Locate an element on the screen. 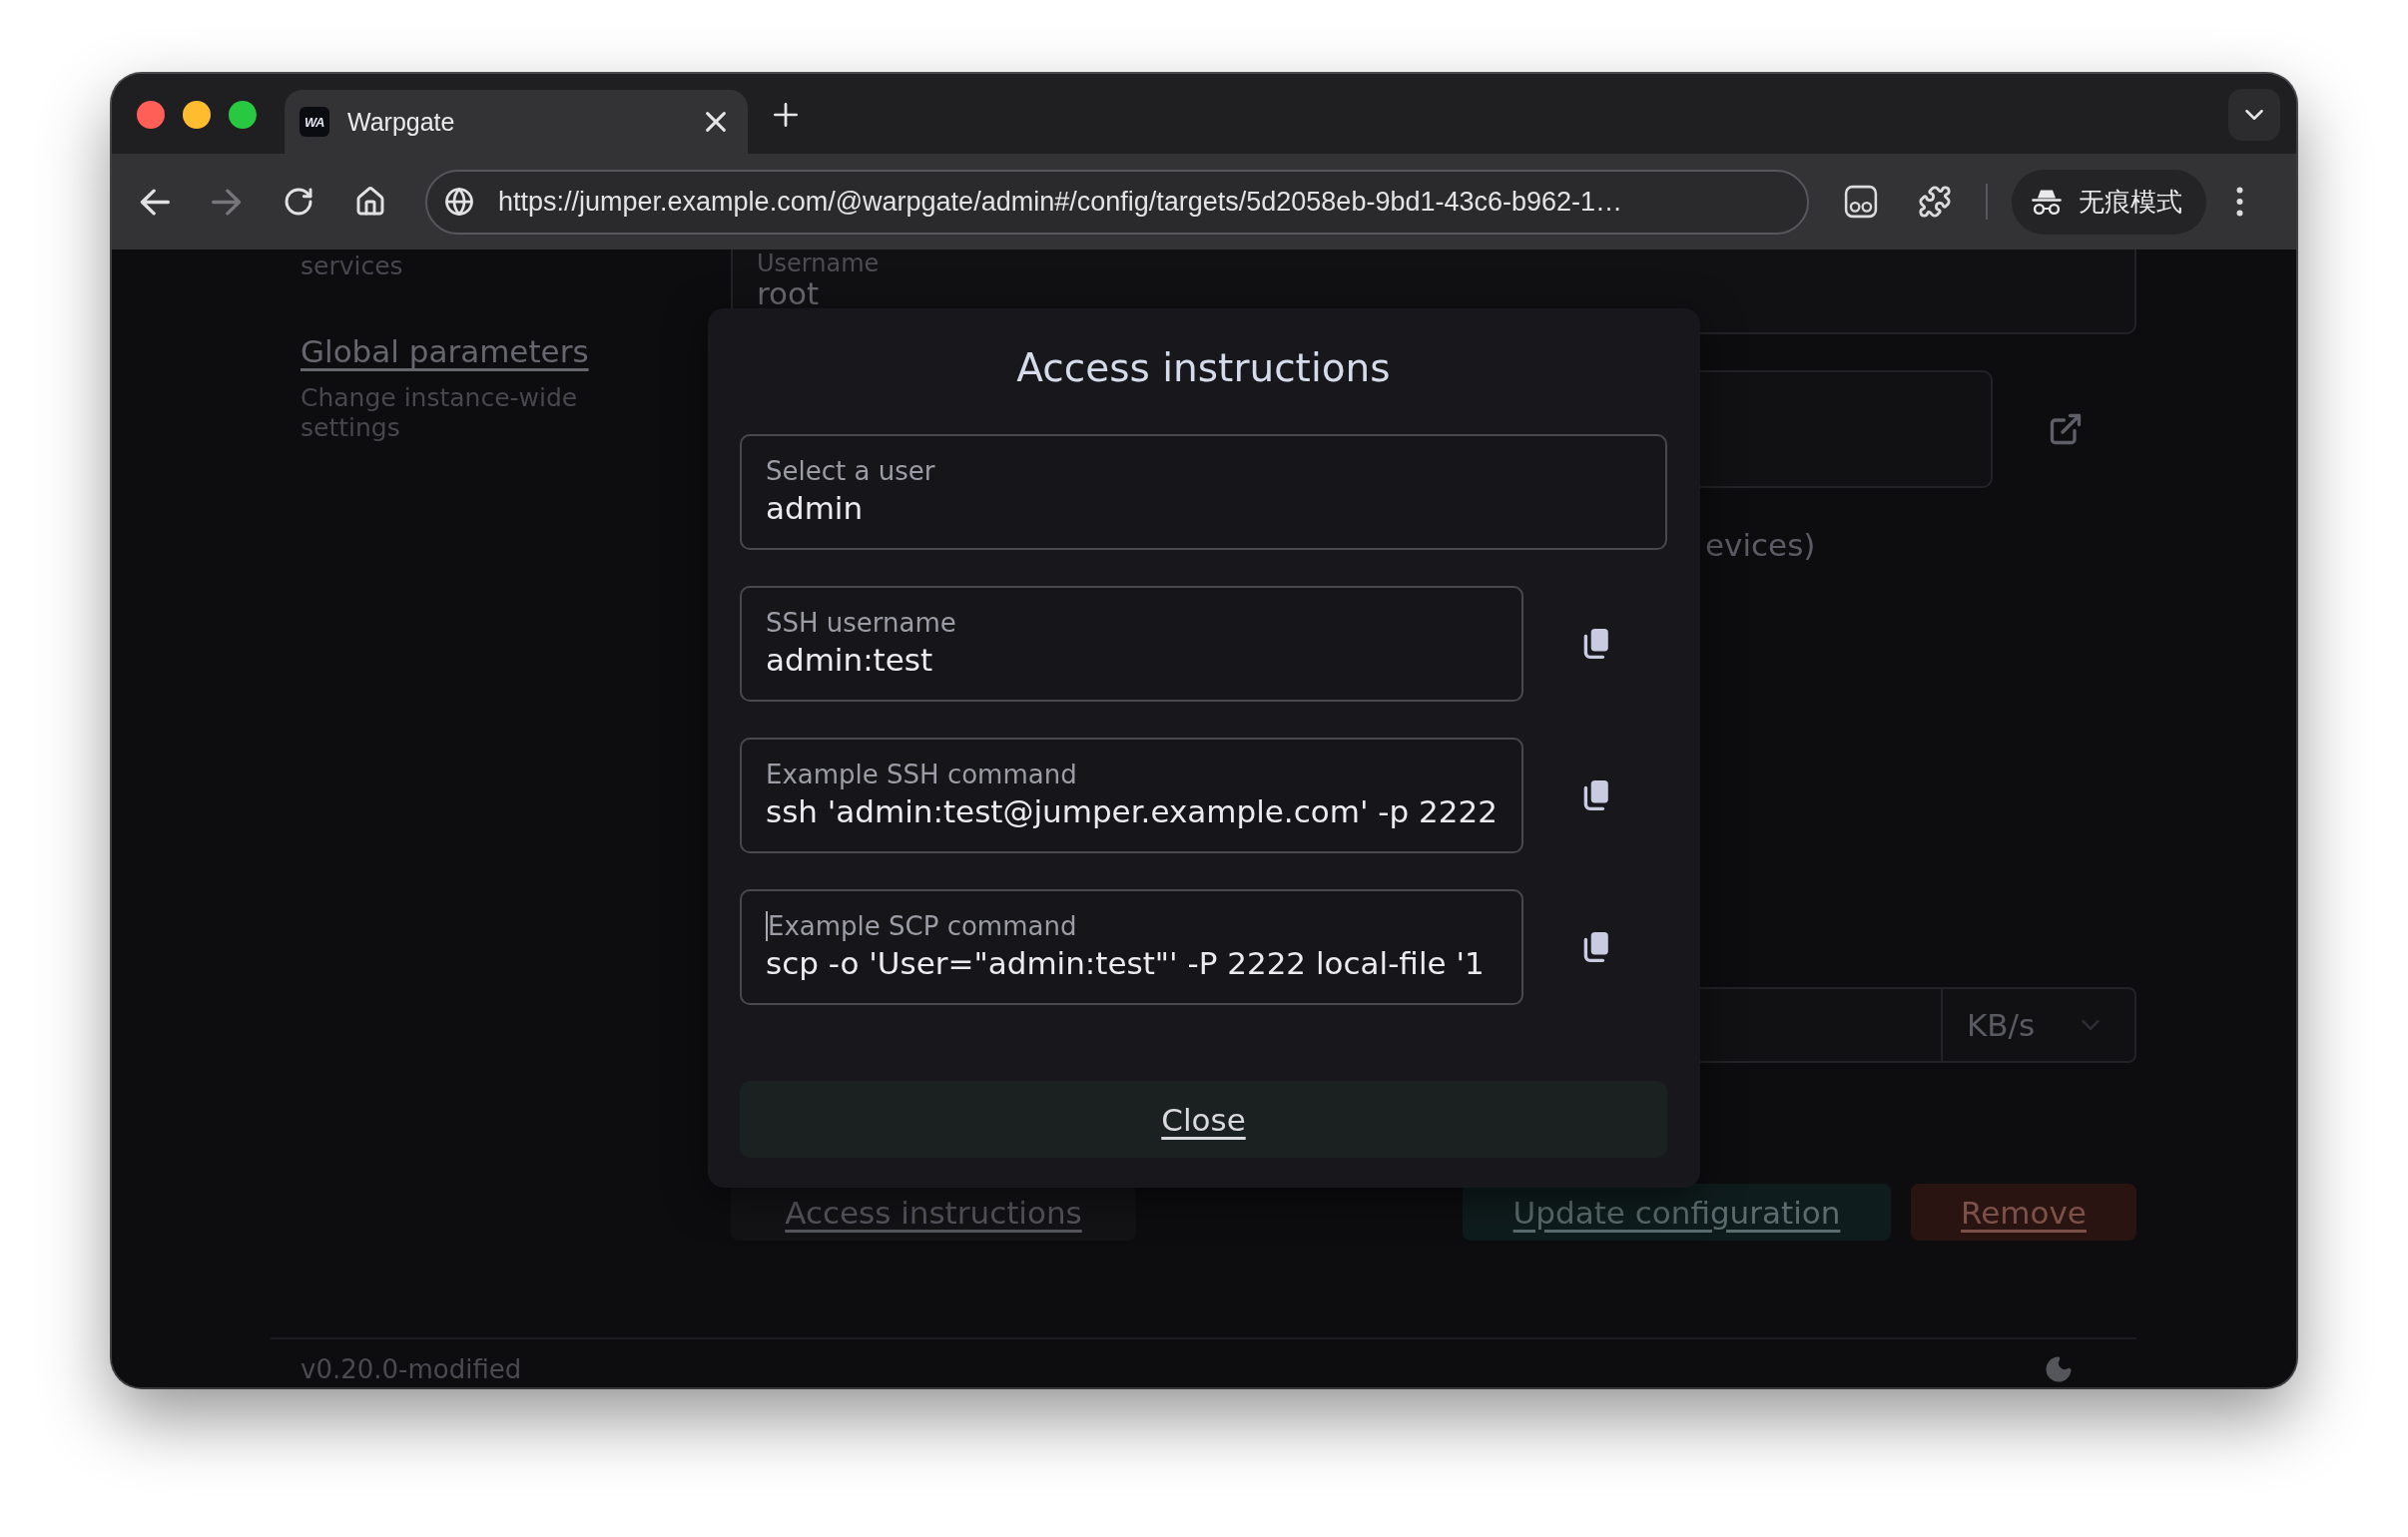 The width and height of the screenshot is (2408, 1537). description-text: services is located at coordinates (352, 266).